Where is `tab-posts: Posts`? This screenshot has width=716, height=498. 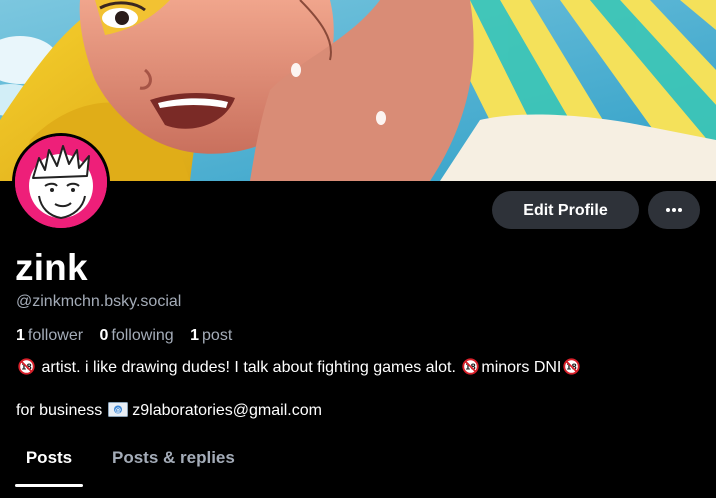 tab-posts: Posts is located at coordinates (49, 463).